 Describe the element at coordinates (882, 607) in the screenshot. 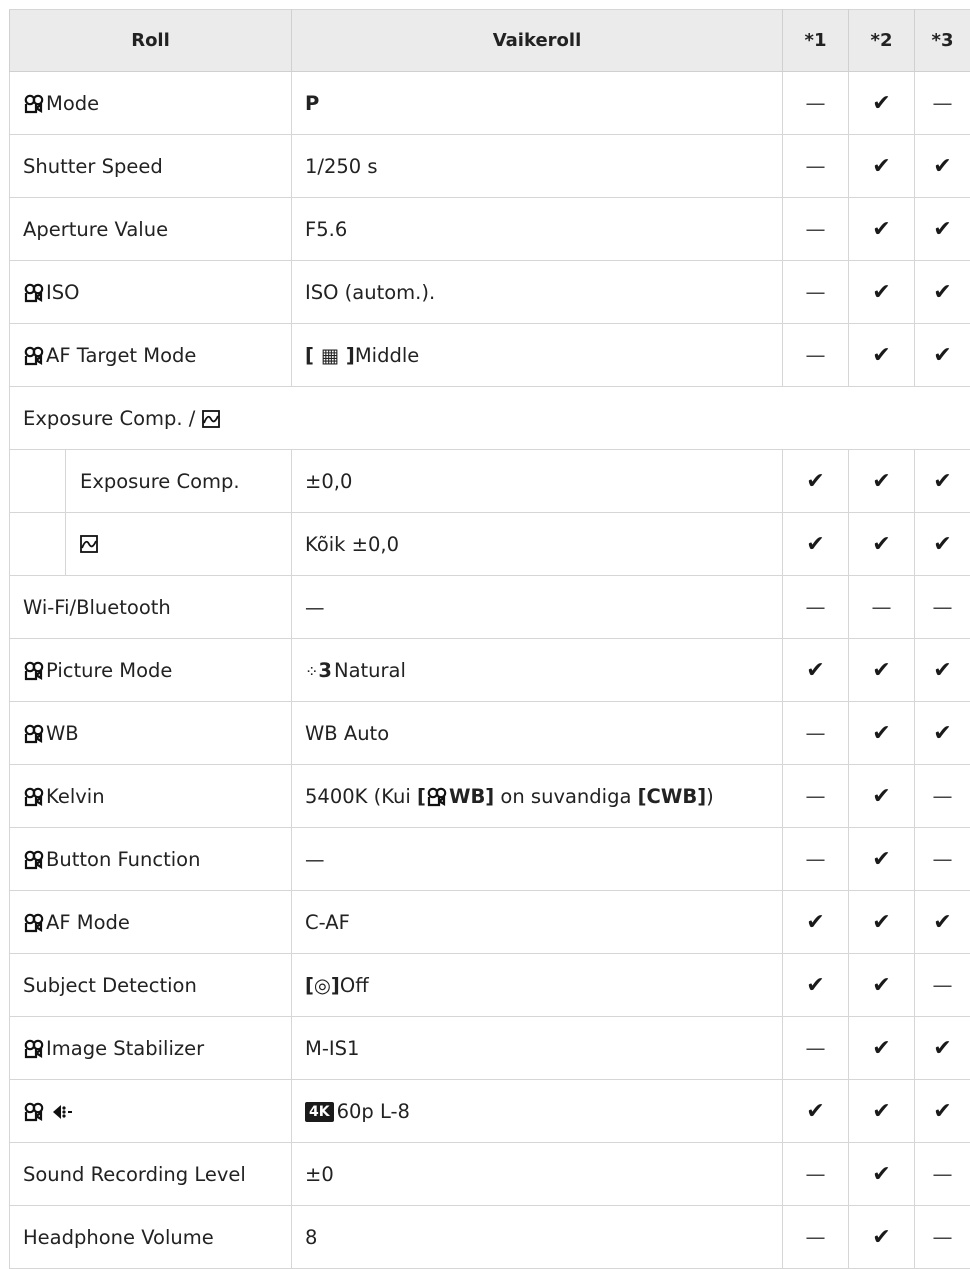

I see `mark-c2: —` at that location.